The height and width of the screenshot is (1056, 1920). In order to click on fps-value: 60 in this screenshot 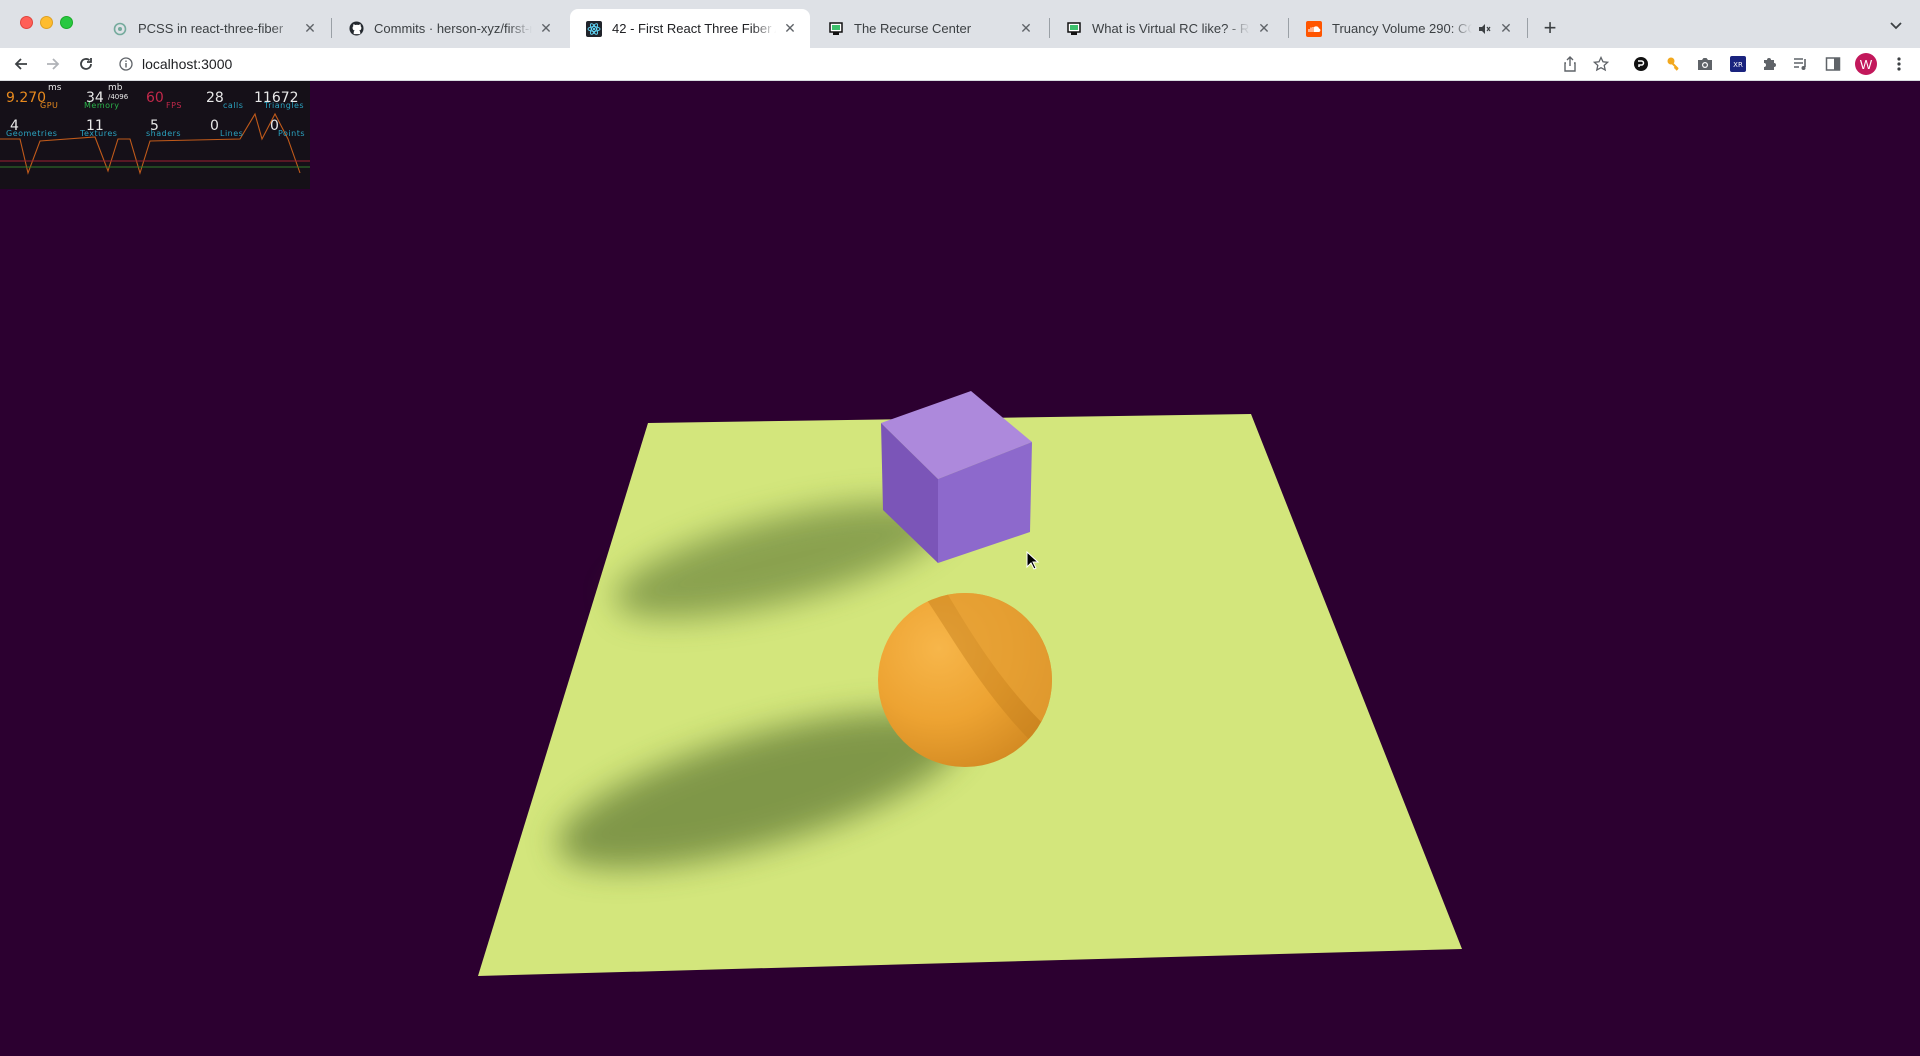, I will do `click(155, 98)`.